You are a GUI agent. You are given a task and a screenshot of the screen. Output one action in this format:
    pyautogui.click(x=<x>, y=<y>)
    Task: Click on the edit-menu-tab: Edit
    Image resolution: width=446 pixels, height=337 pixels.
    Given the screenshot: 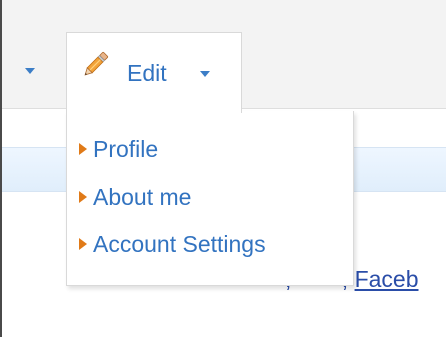 What is the action you would take?
    pyautogui.click(x=154, y=72)
    